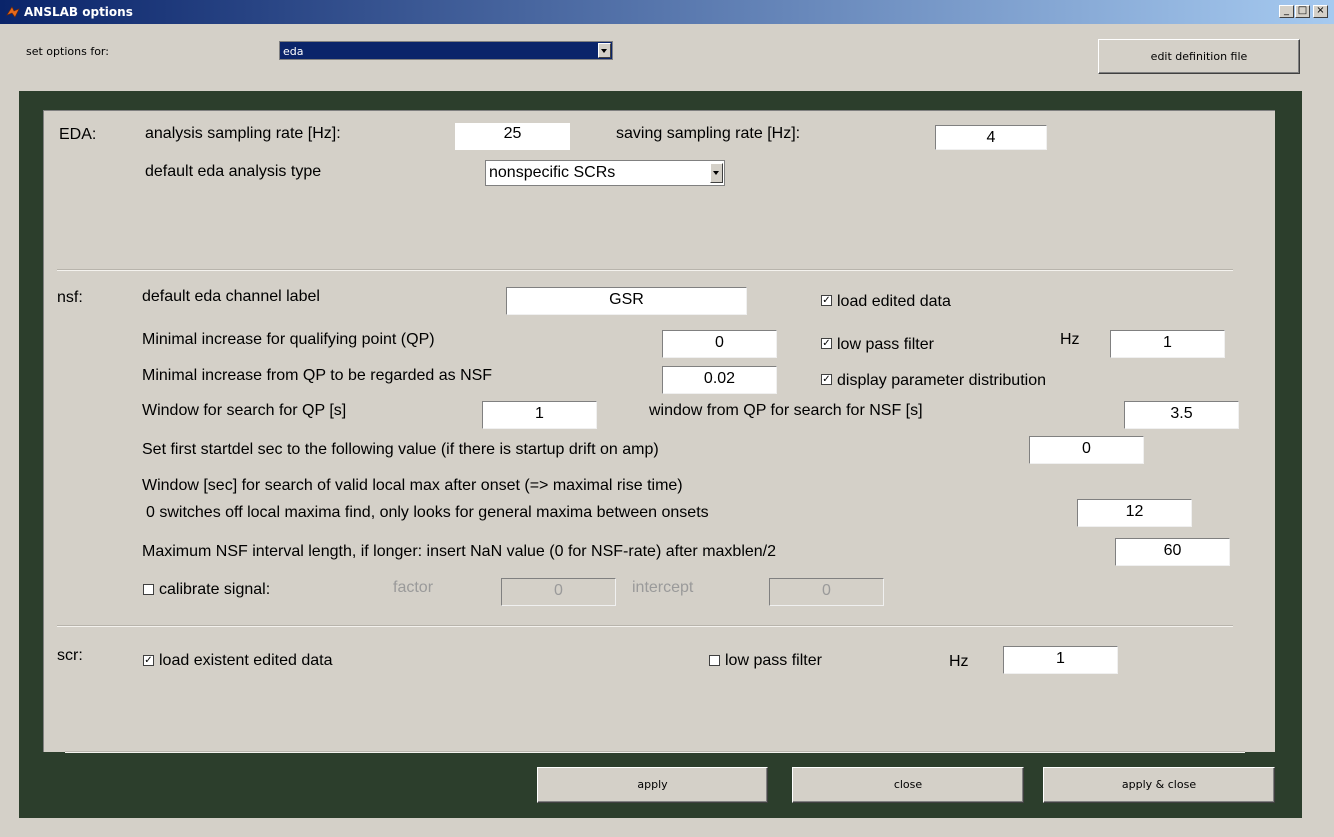 The width and height of the screenshot is (1334, 837). What do you see at coordinates (826, 343) in the screenshot?
I see `low-pass-checkbox: ✓` at bounding box center [826, 343].